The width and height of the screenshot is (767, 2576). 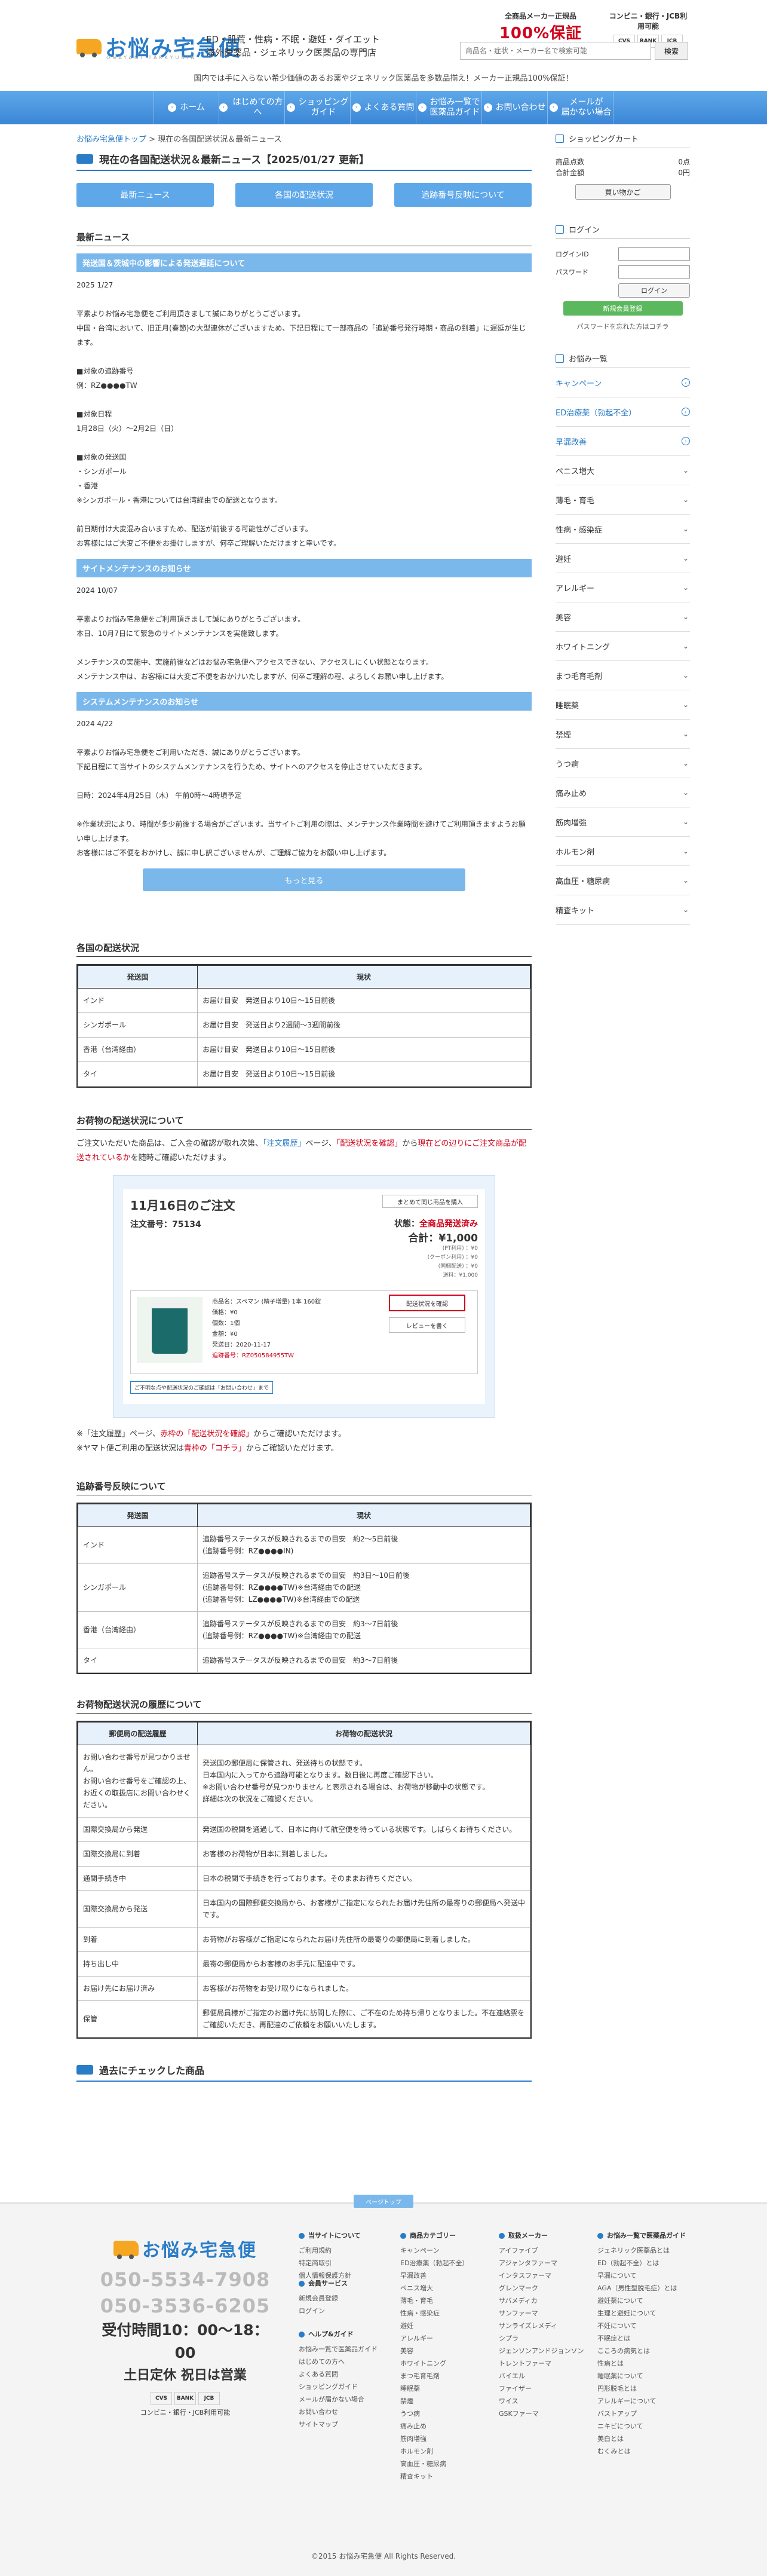 What do you see at coordinates (641, 2351) in the screenshot?
I see `footer-link: こころの病気とは` at bounding box center [641, 2351].